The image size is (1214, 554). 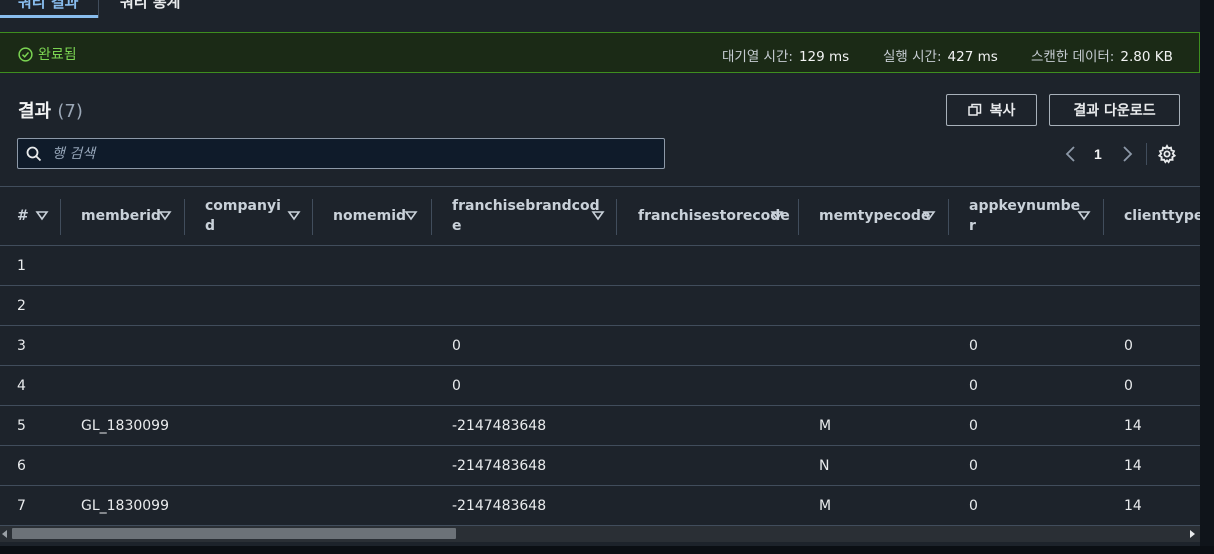 I want to click on status-completed: 완료됨, so click(x=47, y=54).